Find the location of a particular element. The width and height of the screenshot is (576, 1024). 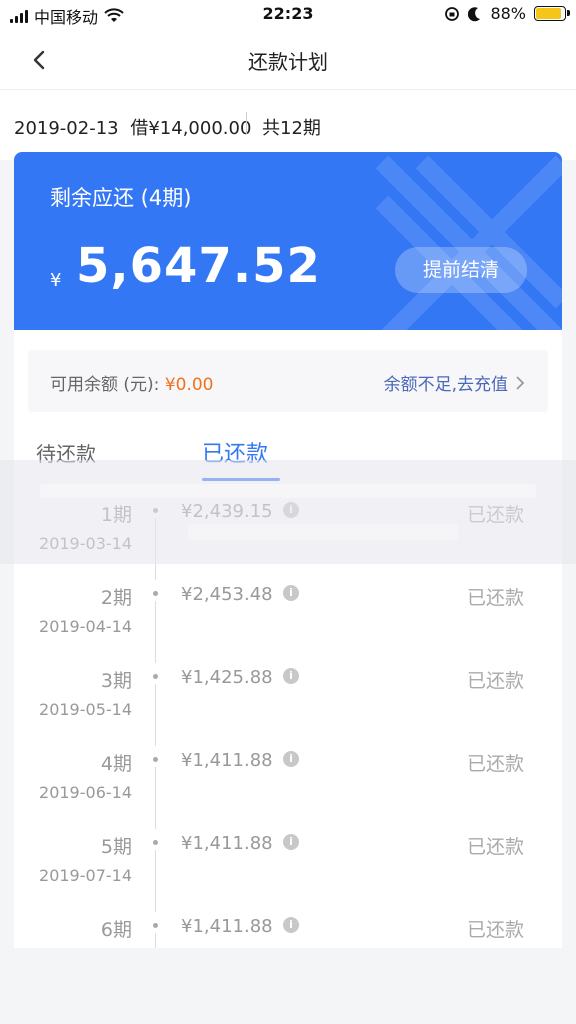

list-item: 6期 ¥1,411.88 i 已还款 is located at coordinates (288, 929).